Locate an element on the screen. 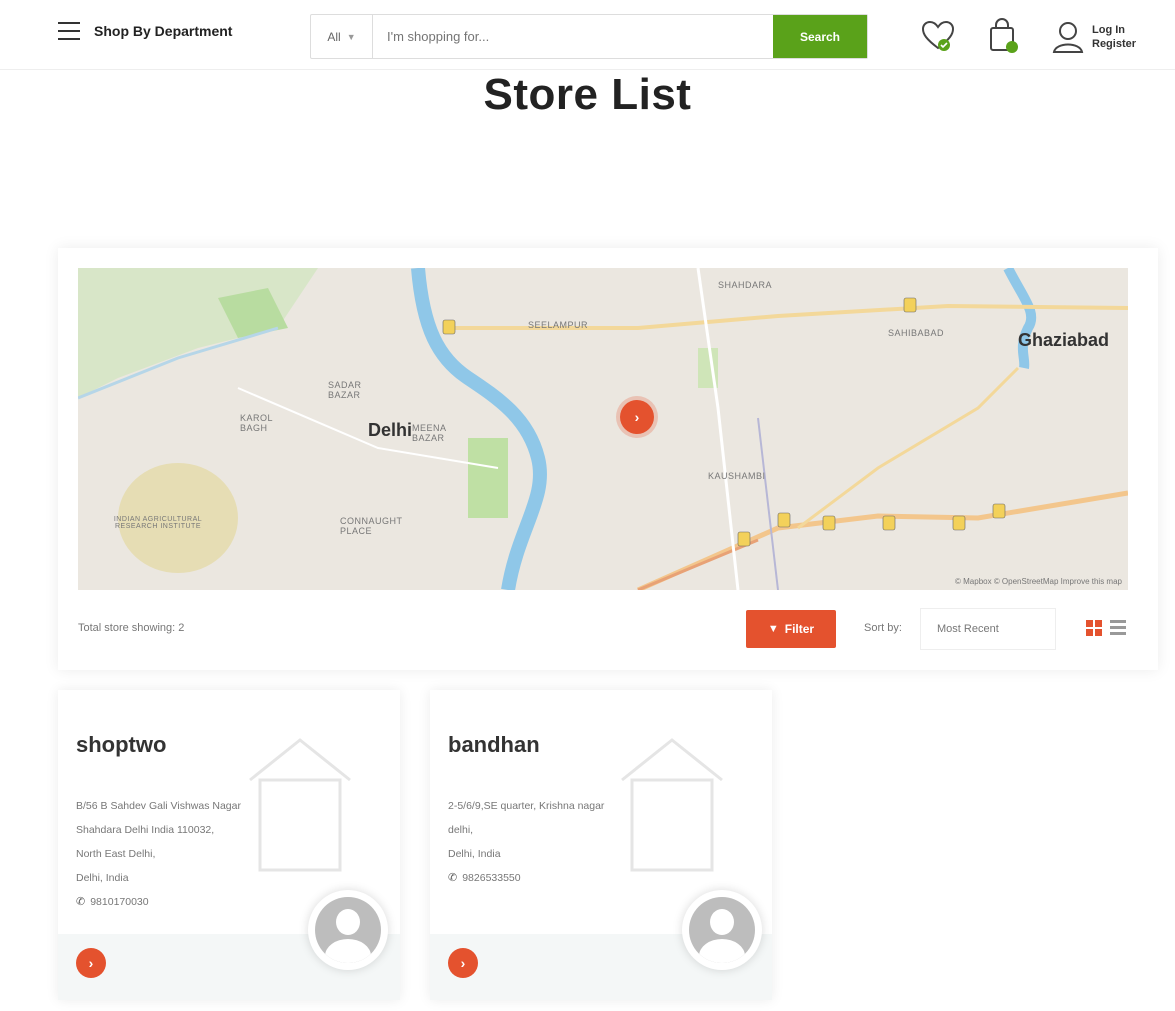  map-label-area: Meena Bazar is located at coordinates (429, 433).